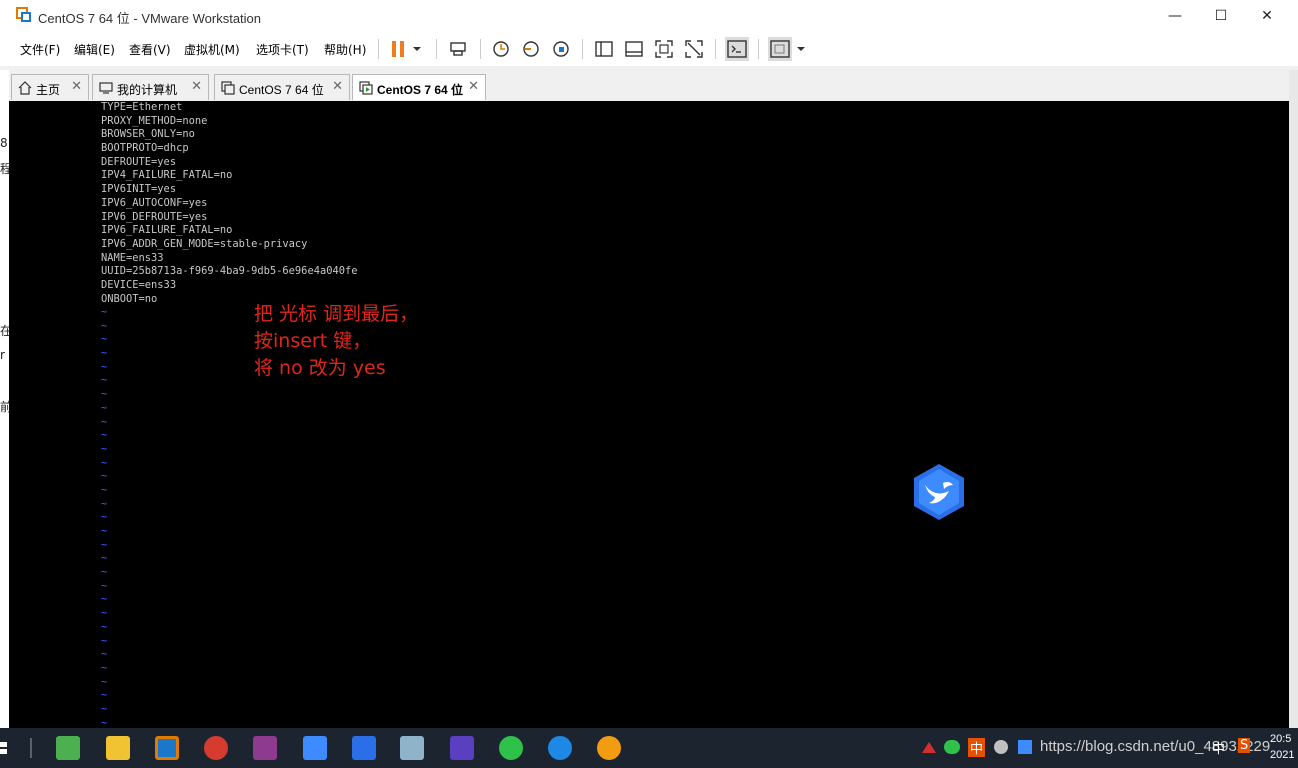  I want to click on window-title: CentOS 7 64 位 - VMware Workstation, so click(150, 18).